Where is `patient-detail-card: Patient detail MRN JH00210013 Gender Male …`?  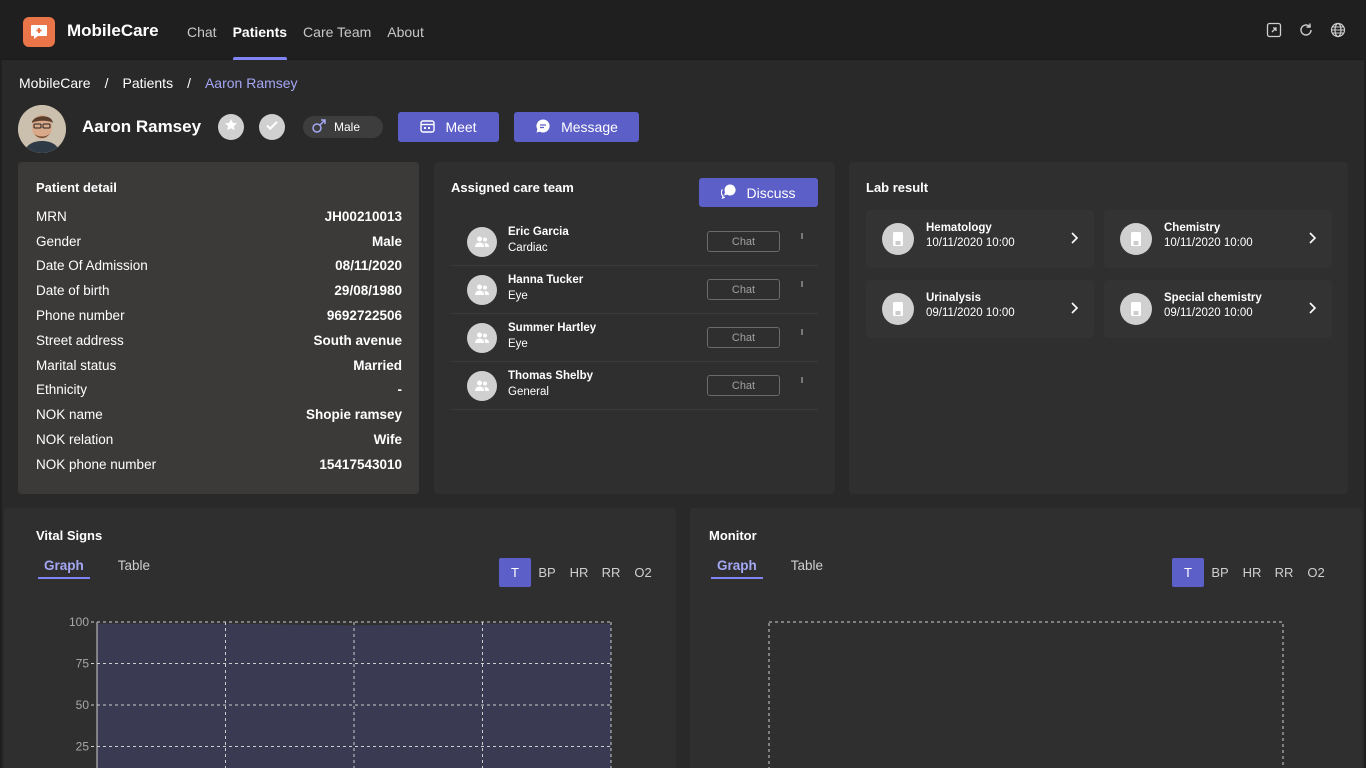
patient-detail-card: Patient detail MRN JH00210013 Gender Male … is located at coordinates (218, 328).